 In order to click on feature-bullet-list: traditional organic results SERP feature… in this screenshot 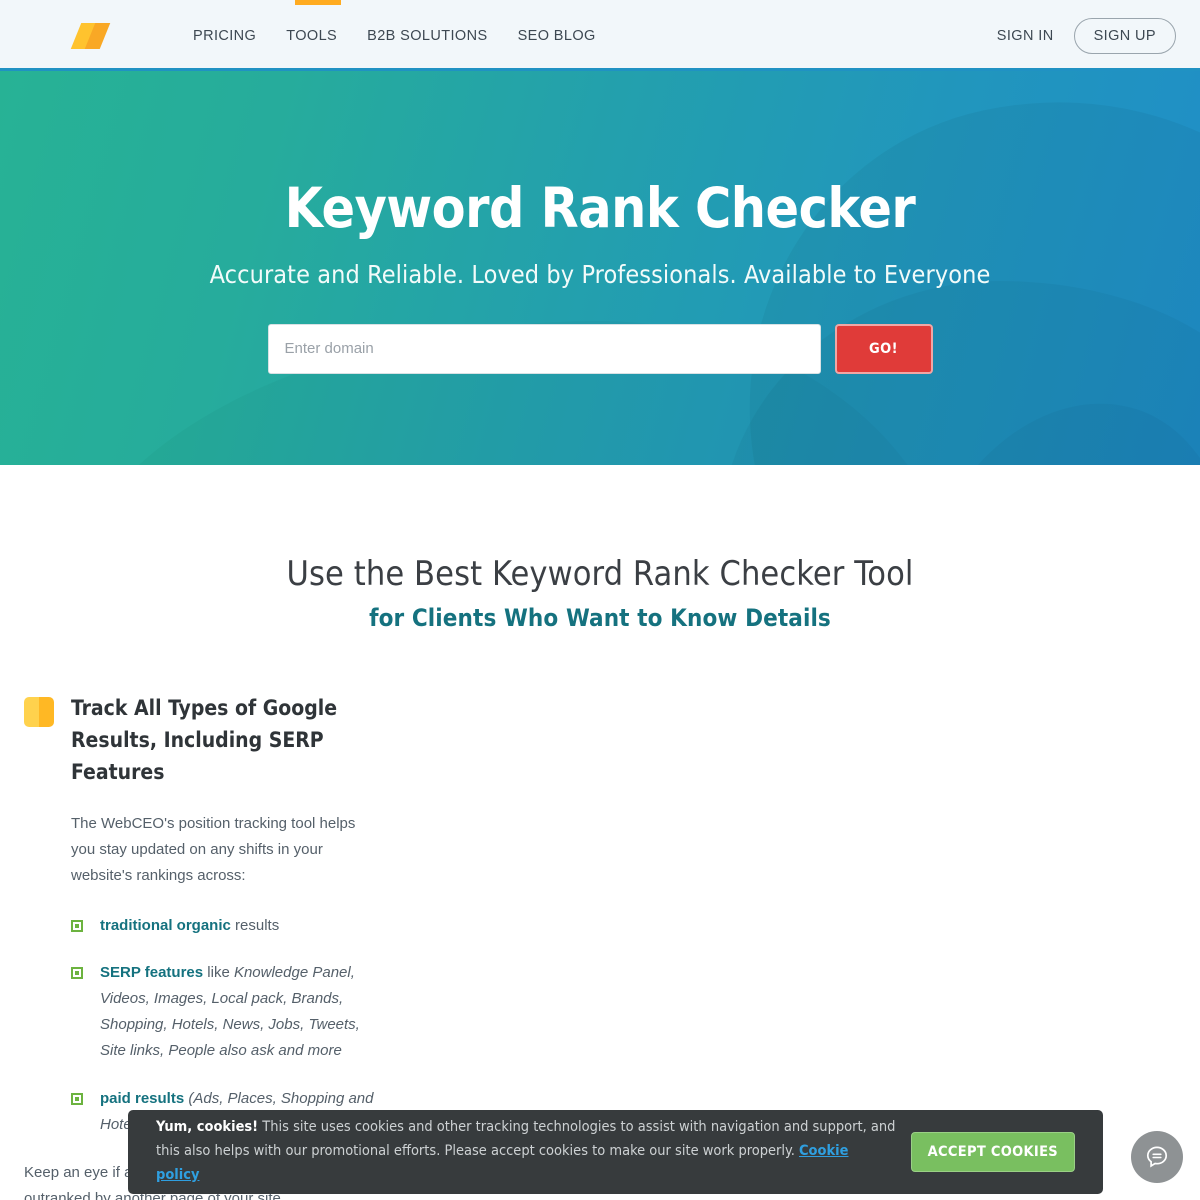, I will do `click(232, 1026)`.